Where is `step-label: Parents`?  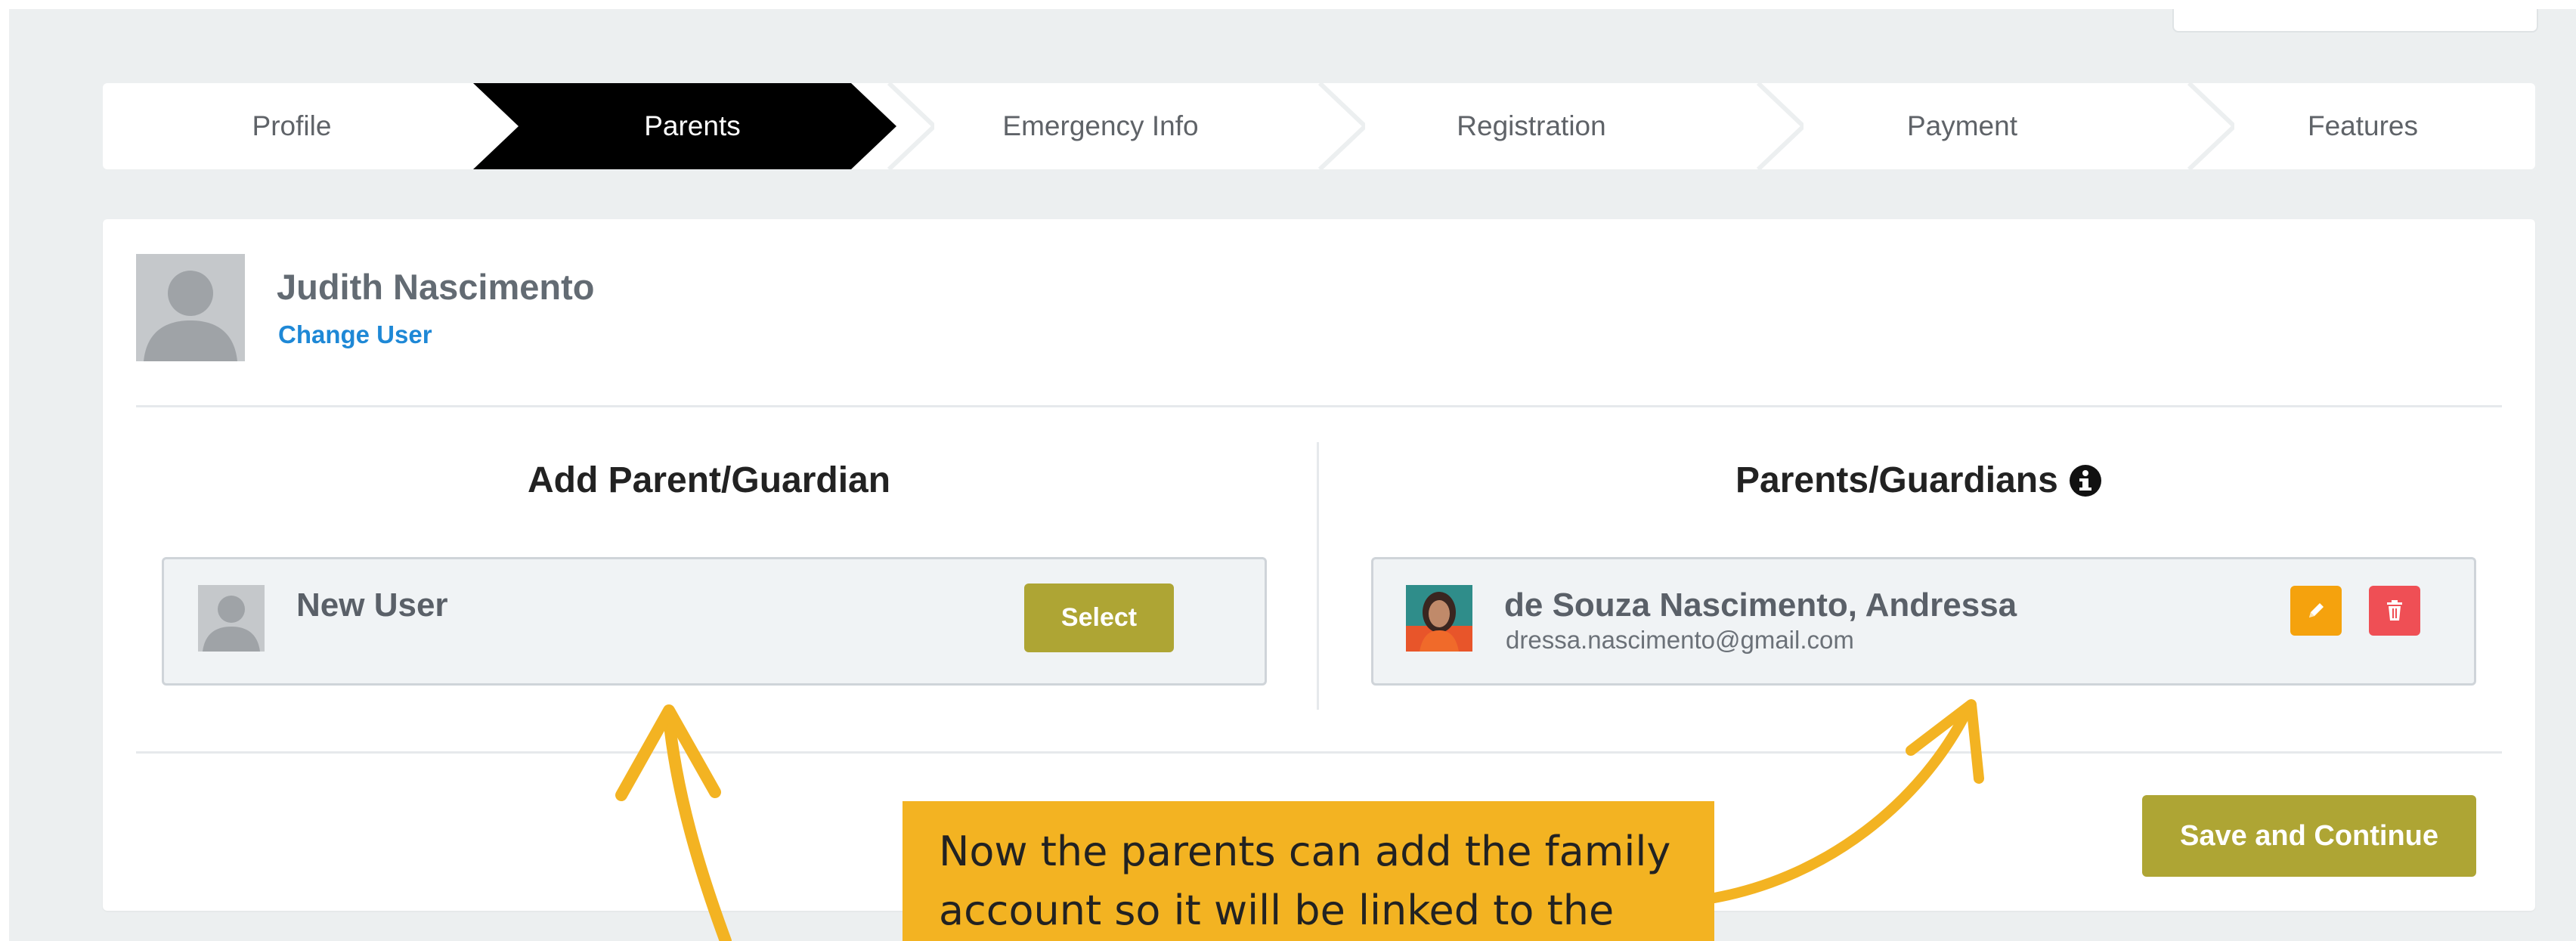
step-label: Parents is located at coordinates (692, 126).